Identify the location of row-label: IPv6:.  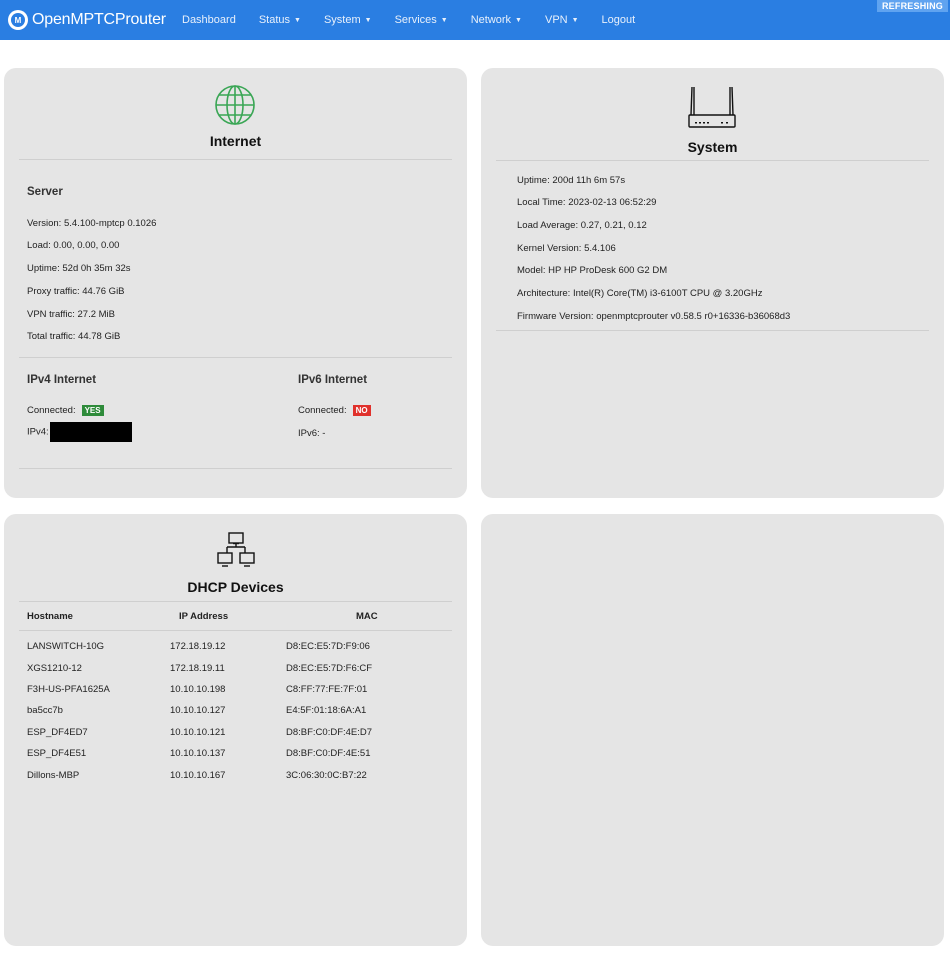
(309, 433).